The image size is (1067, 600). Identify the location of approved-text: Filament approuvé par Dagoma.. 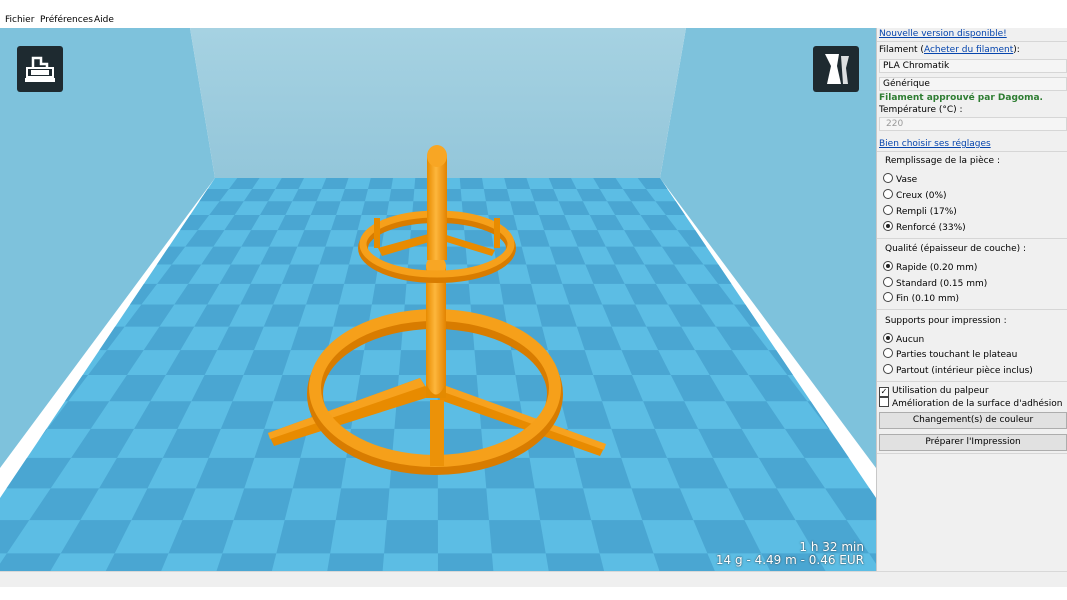
(961, 98).